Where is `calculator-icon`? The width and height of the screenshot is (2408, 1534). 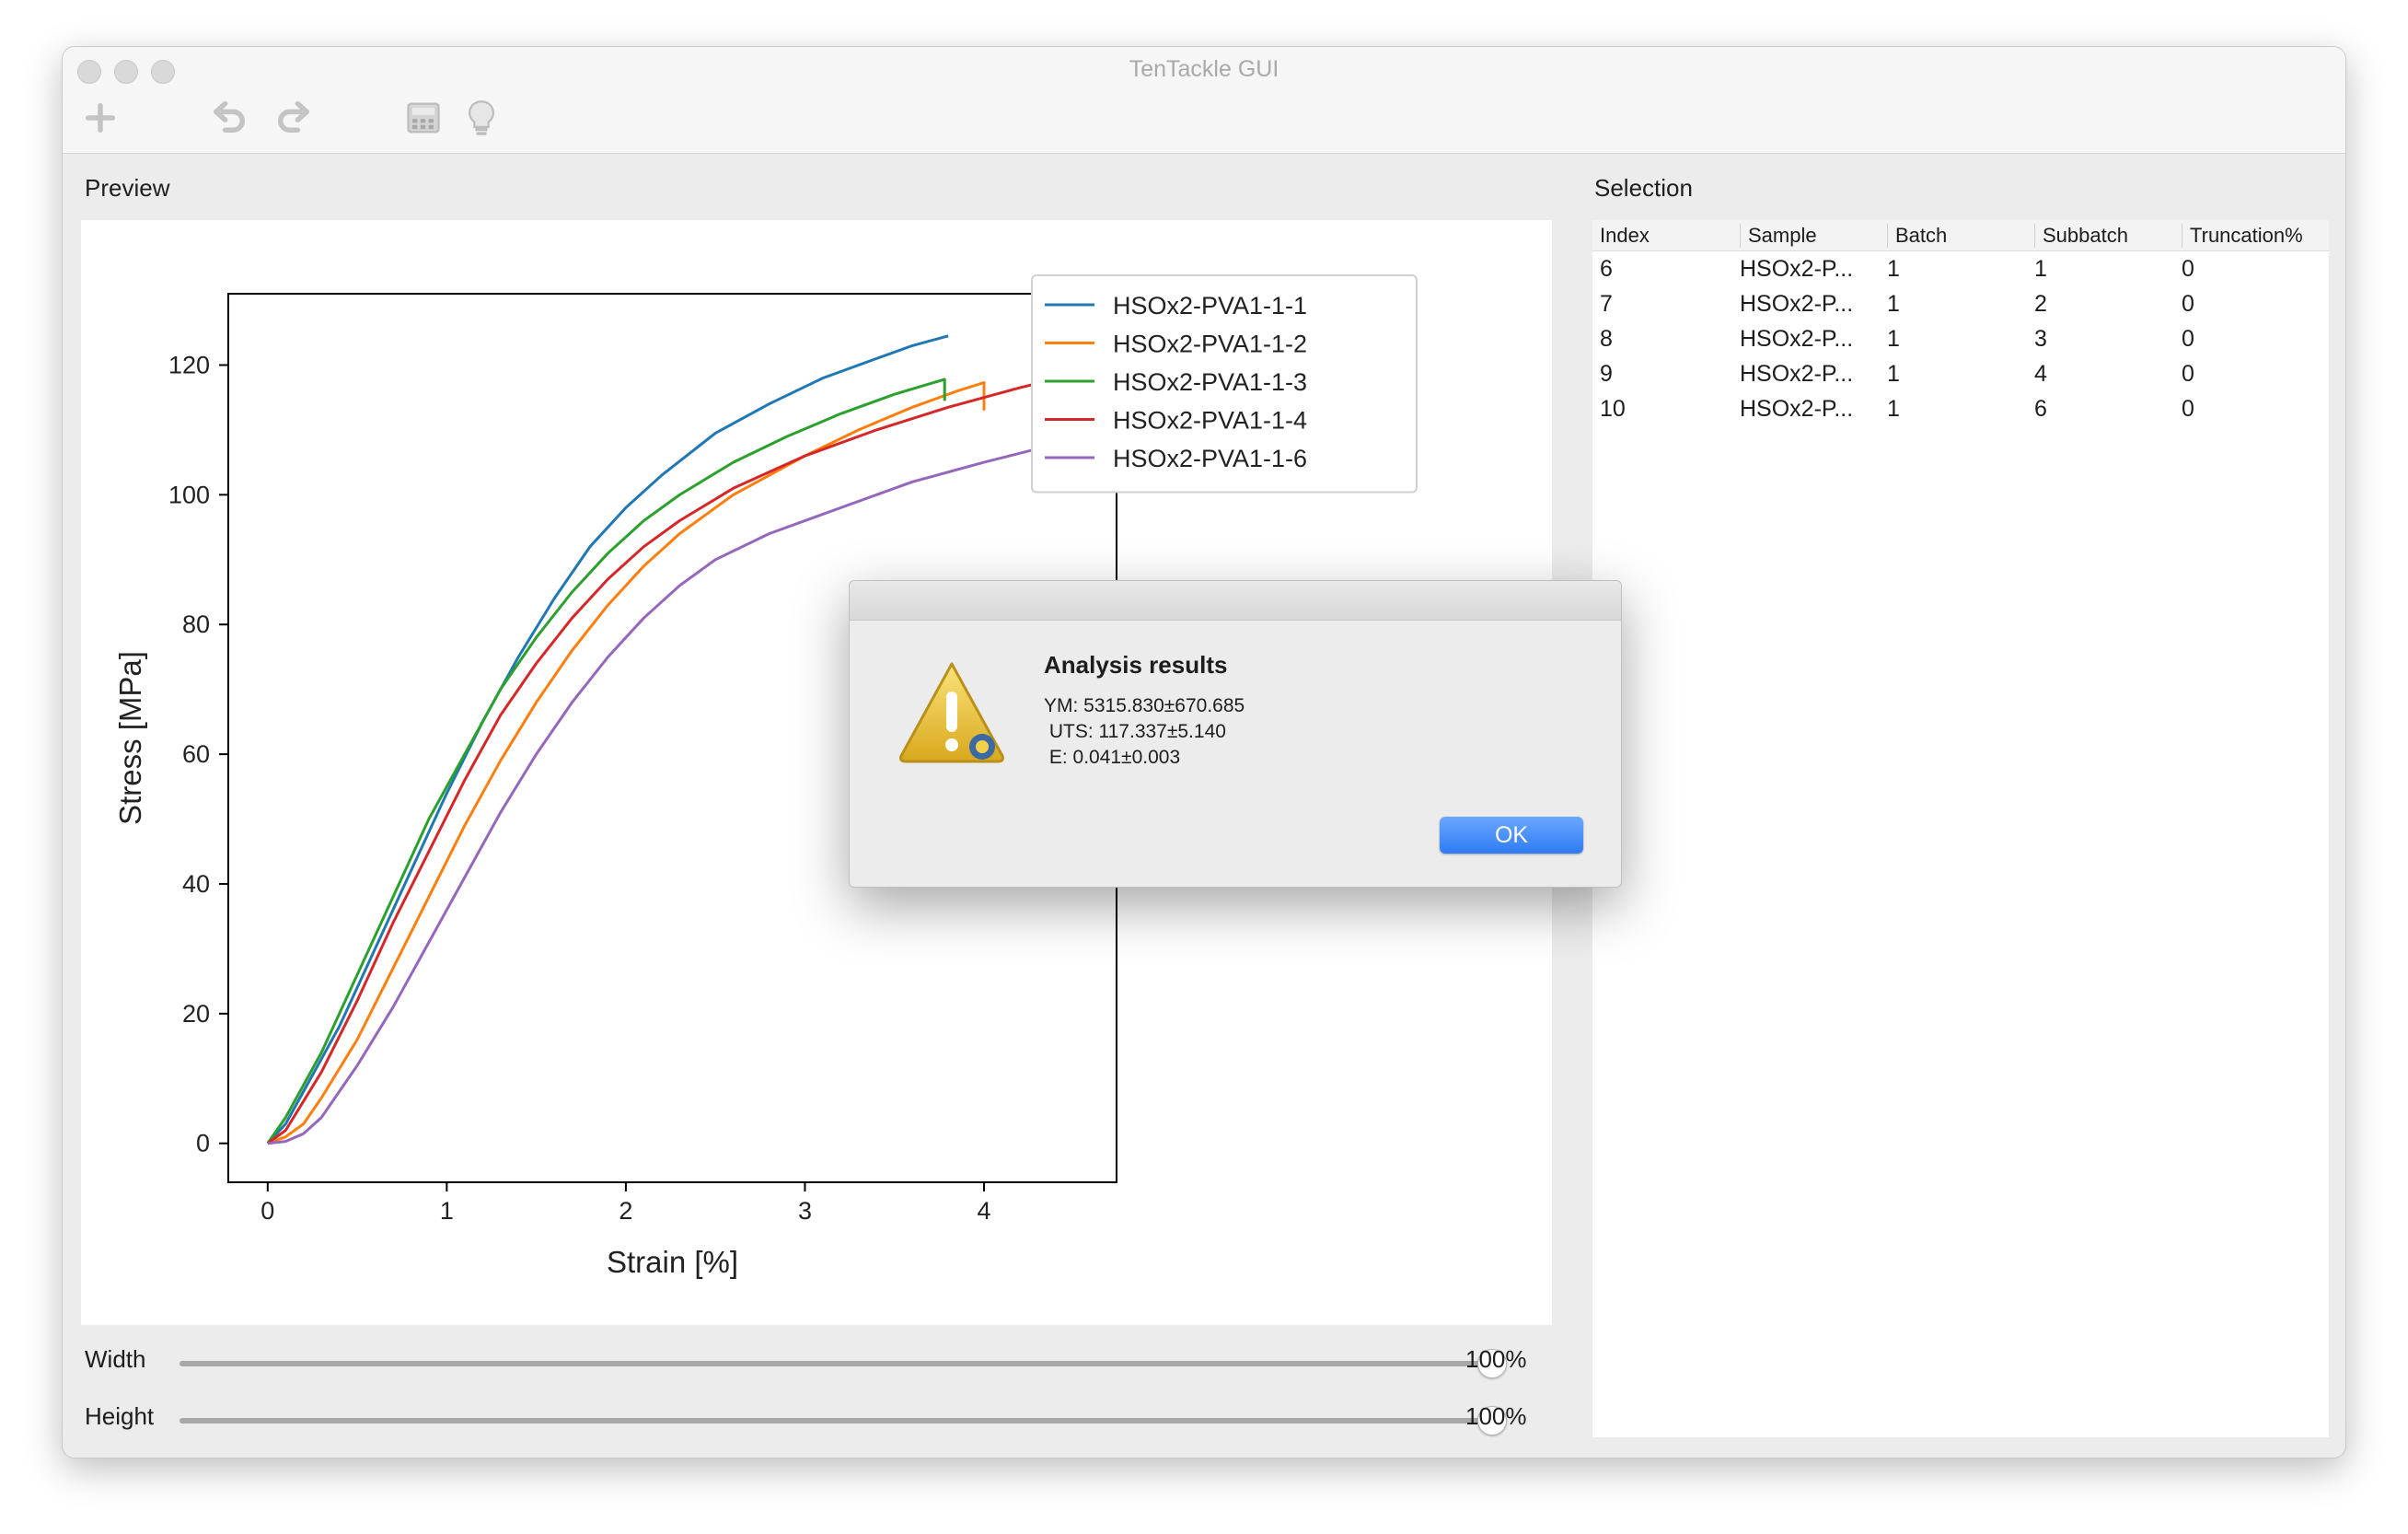
calculator-icon is located at coordinates (423, 118).